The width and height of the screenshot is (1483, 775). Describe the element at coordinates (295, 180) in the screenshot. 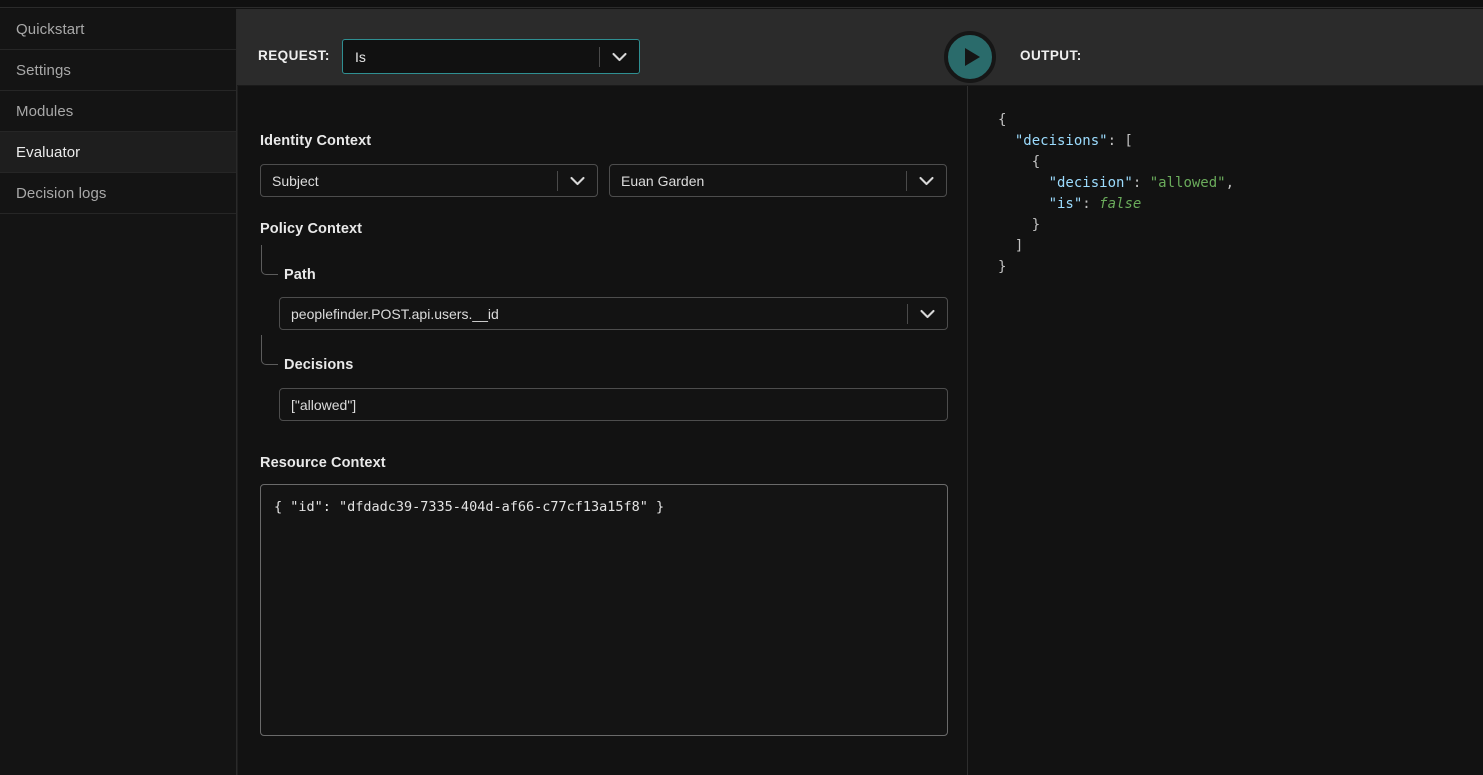

I see `identity-type-value: Subject` at that location.